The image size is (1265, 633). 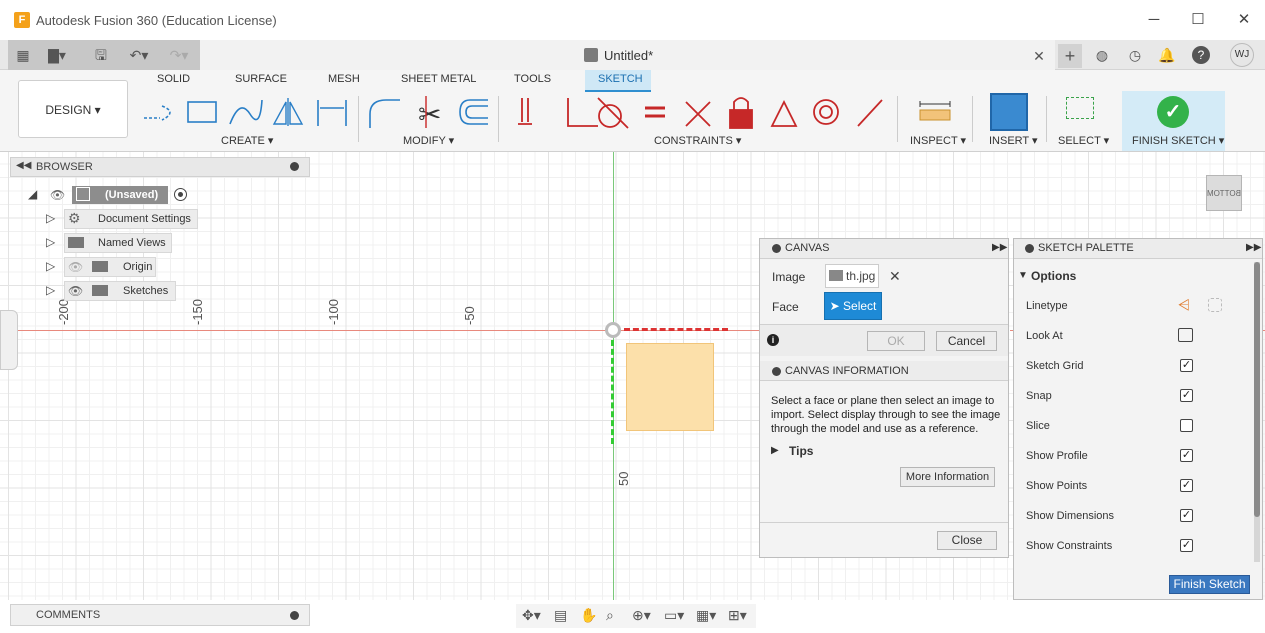 I want to click on minimize-button: ─, so click(x=1154, y=20).